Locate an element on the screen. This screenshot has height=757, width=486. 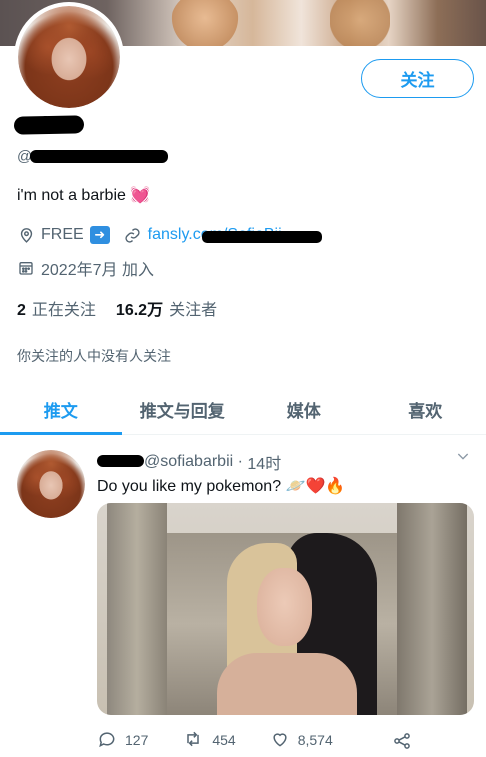
tweet-author-avatar is located at coordinates (51, 484).